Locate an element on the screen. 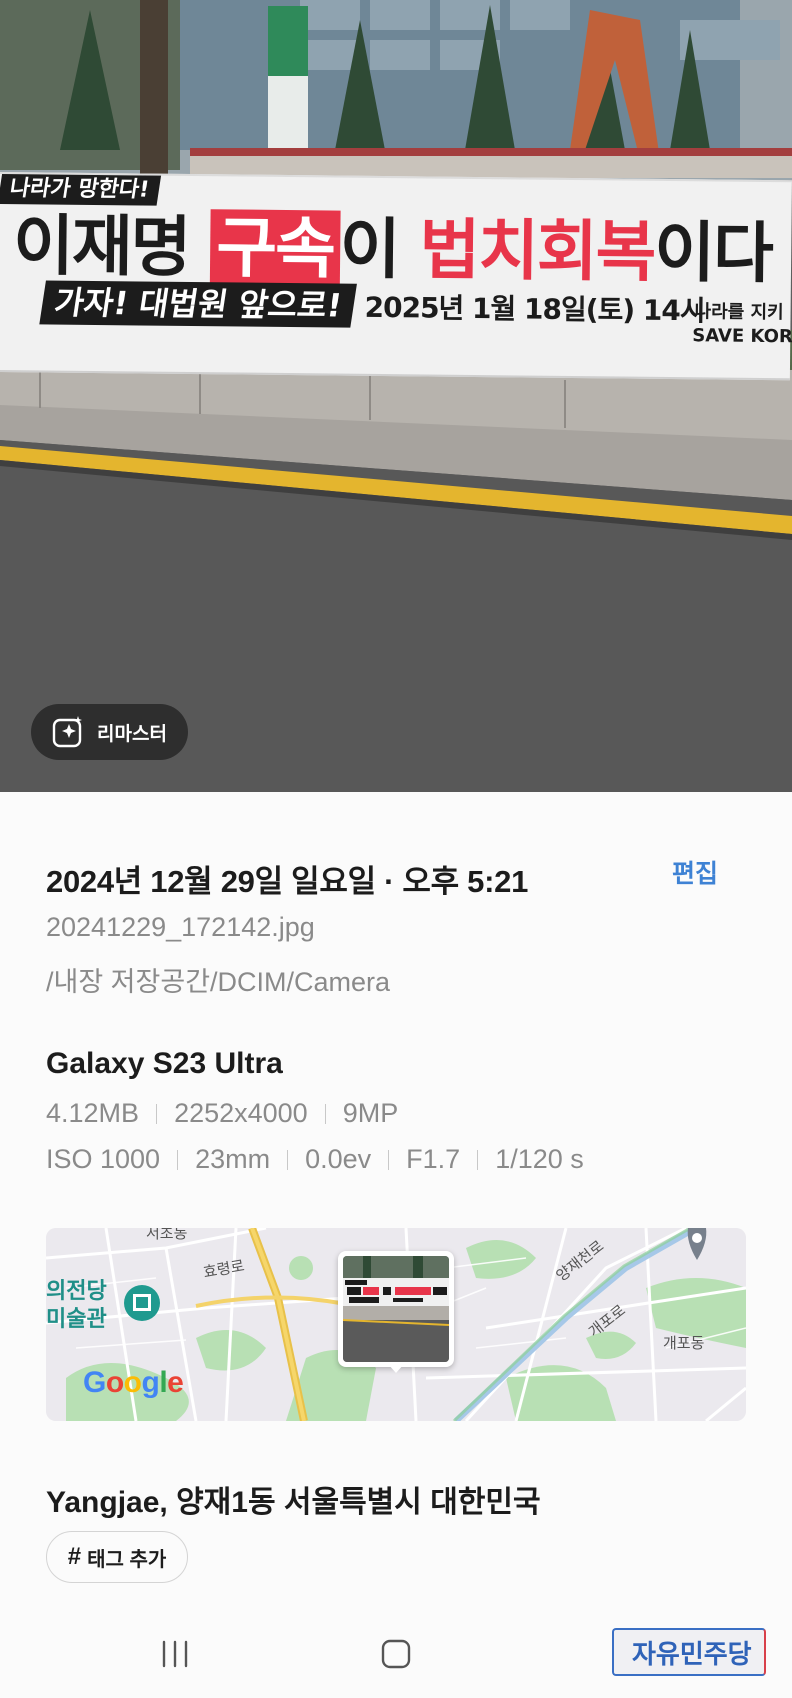 Image resolution: width=792 pixels, height=1698 pixels. map-photo-thumbnail is located at coordinates (396, 1309).